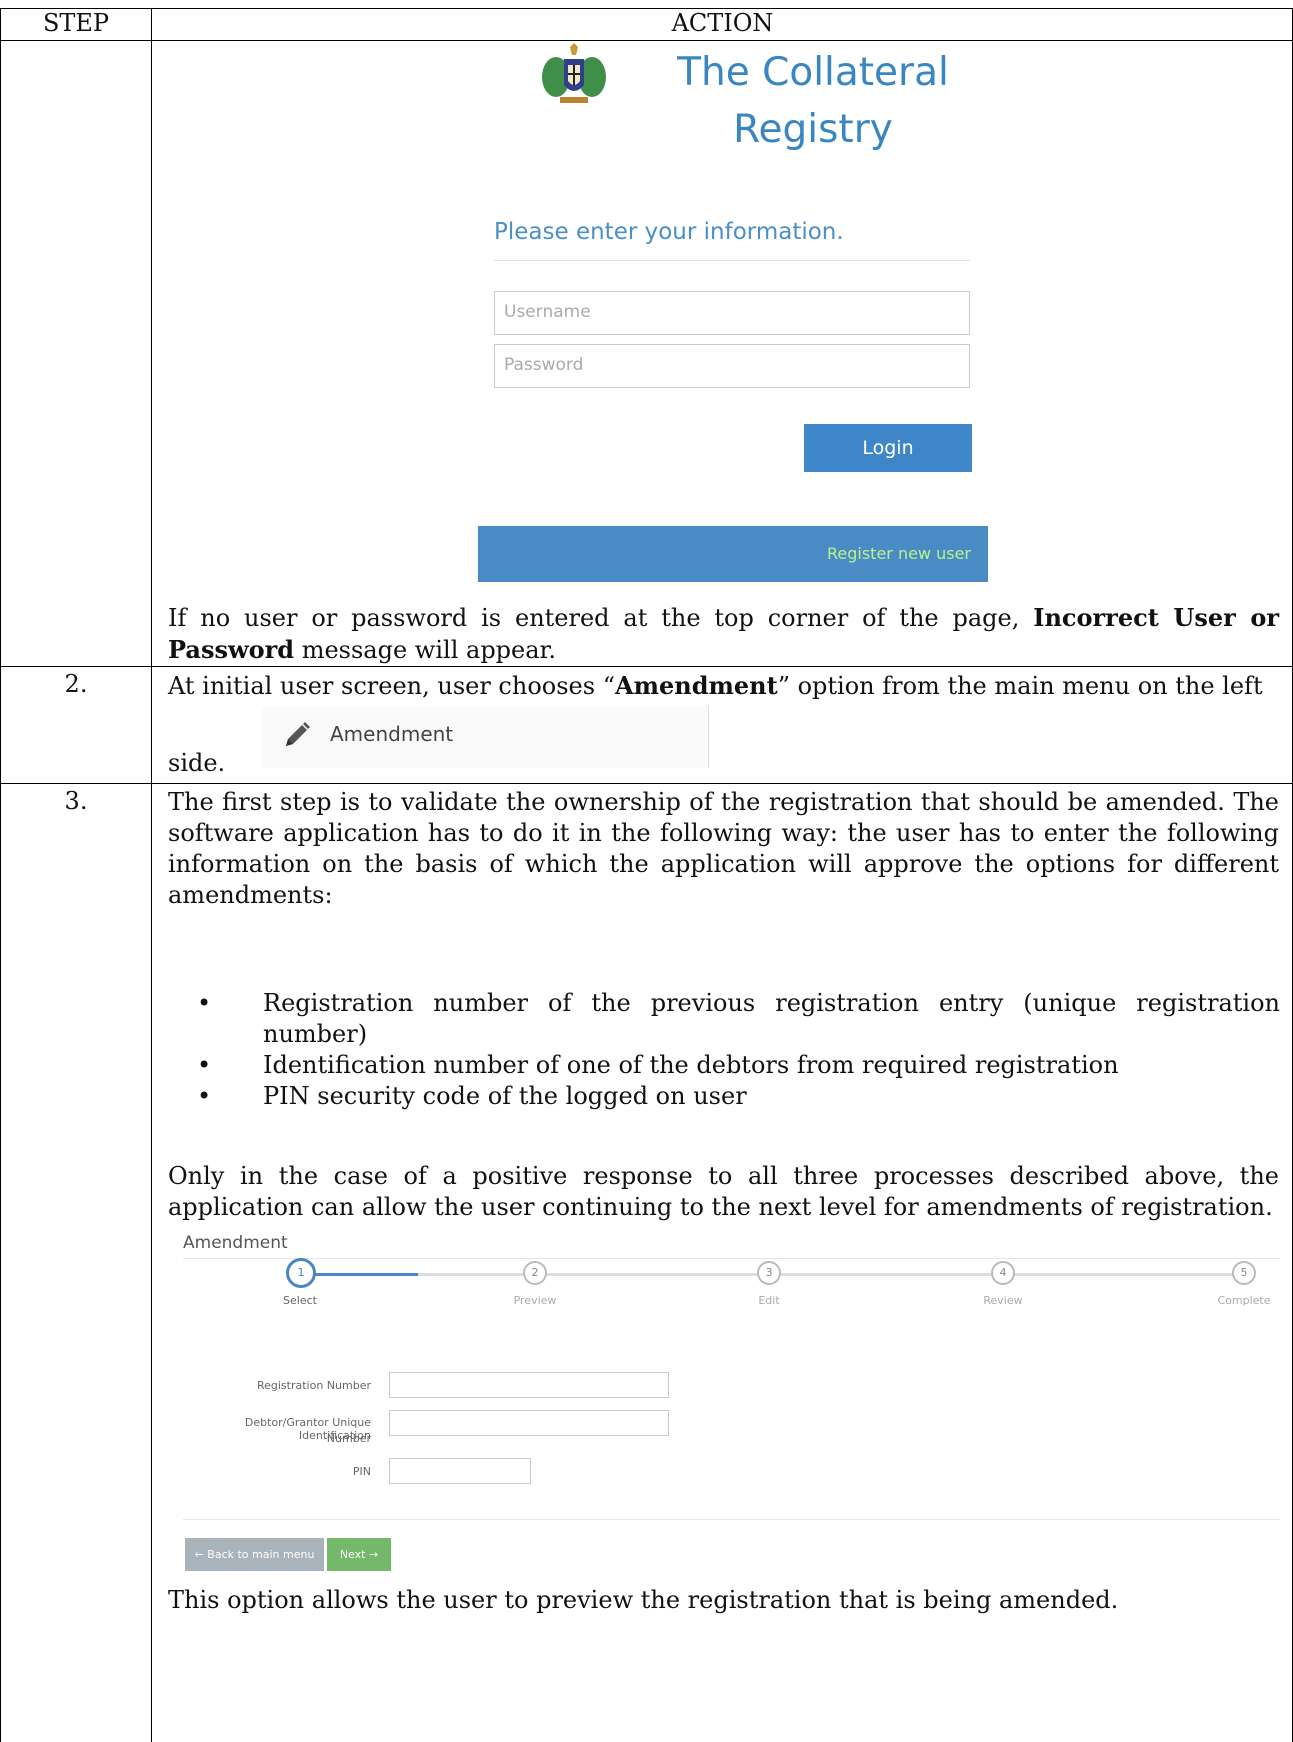 The image size is (1293, 1742). I want to click on pencil-icon, so click(298, 734).